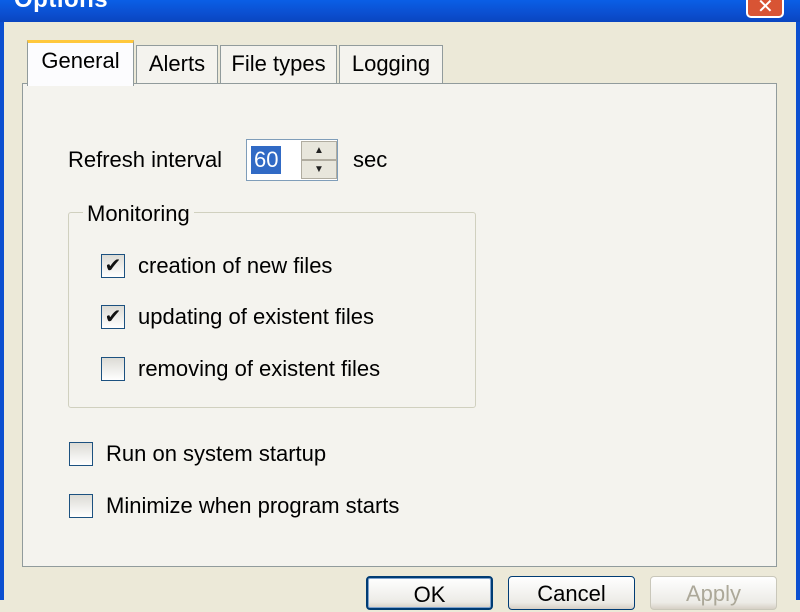 The height and width of the screenshot is (612, 800). What do you see at coordinates (259, 369) in the screenshot?
I see `removing-label: removing of existent files` at bounding box center [259, 369].